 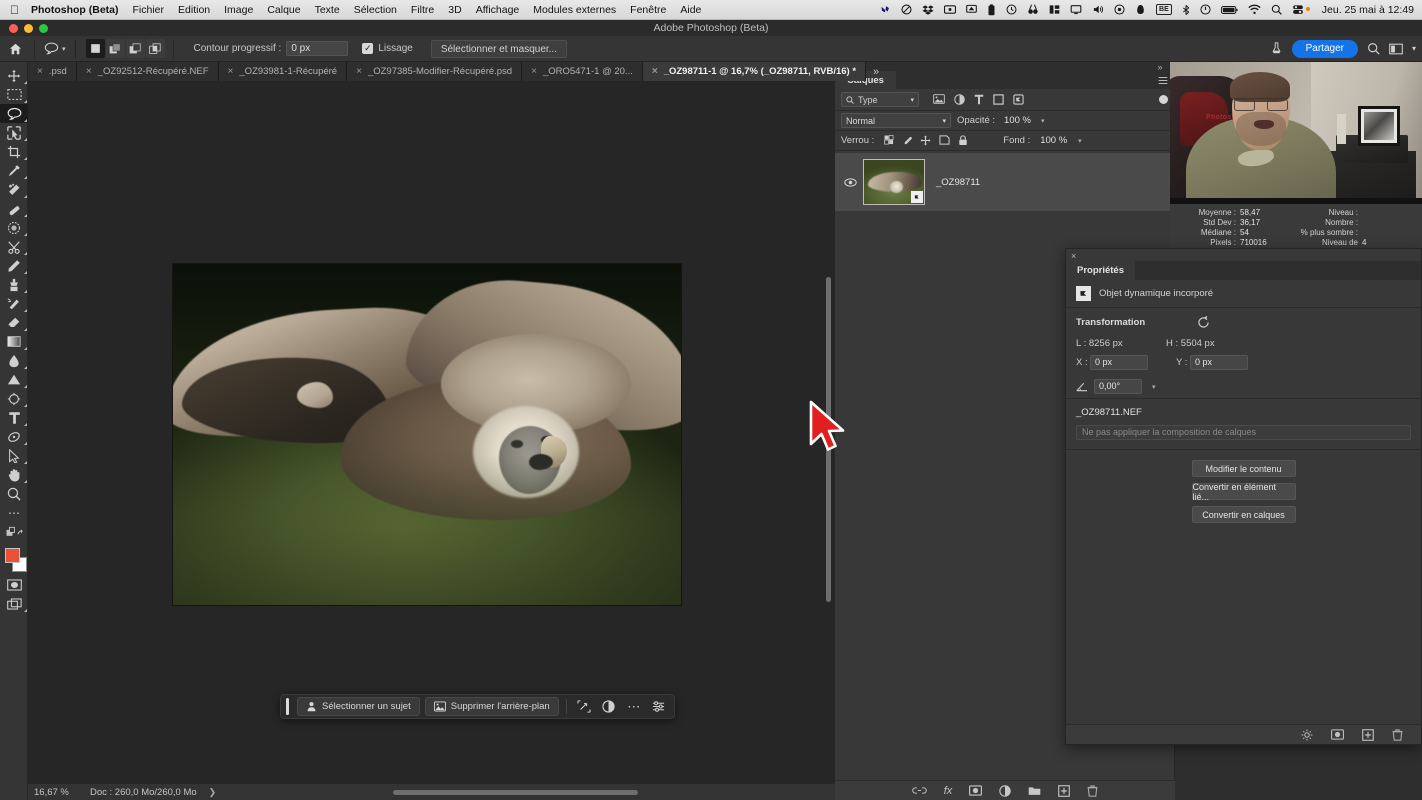 What do you see at coordinates (1034, 790) in the screenshot?
I see `new-group-icon` at bounding box center [1034, 790].